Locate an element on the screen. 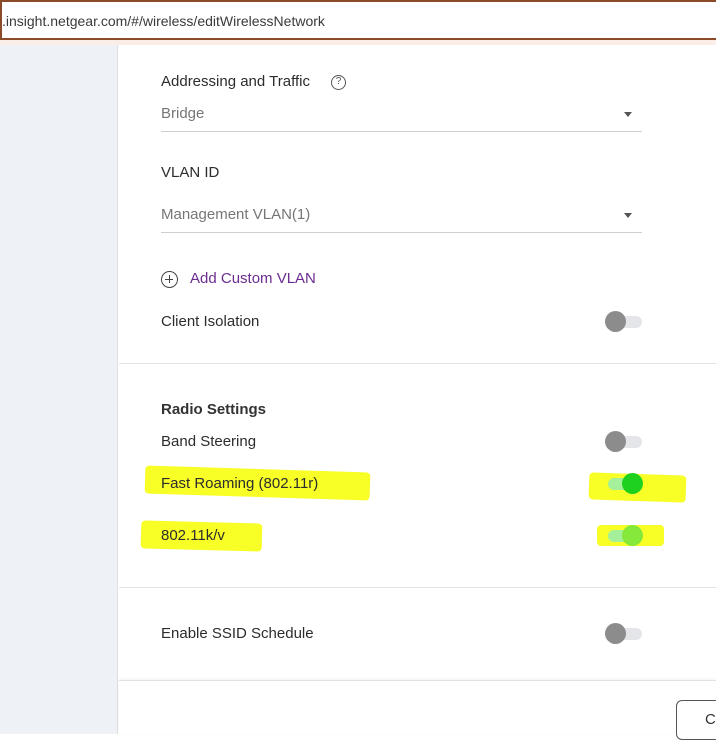 This screenshot has width=716, height=740. band-steering-toggle is located at coordinates (624, 441).